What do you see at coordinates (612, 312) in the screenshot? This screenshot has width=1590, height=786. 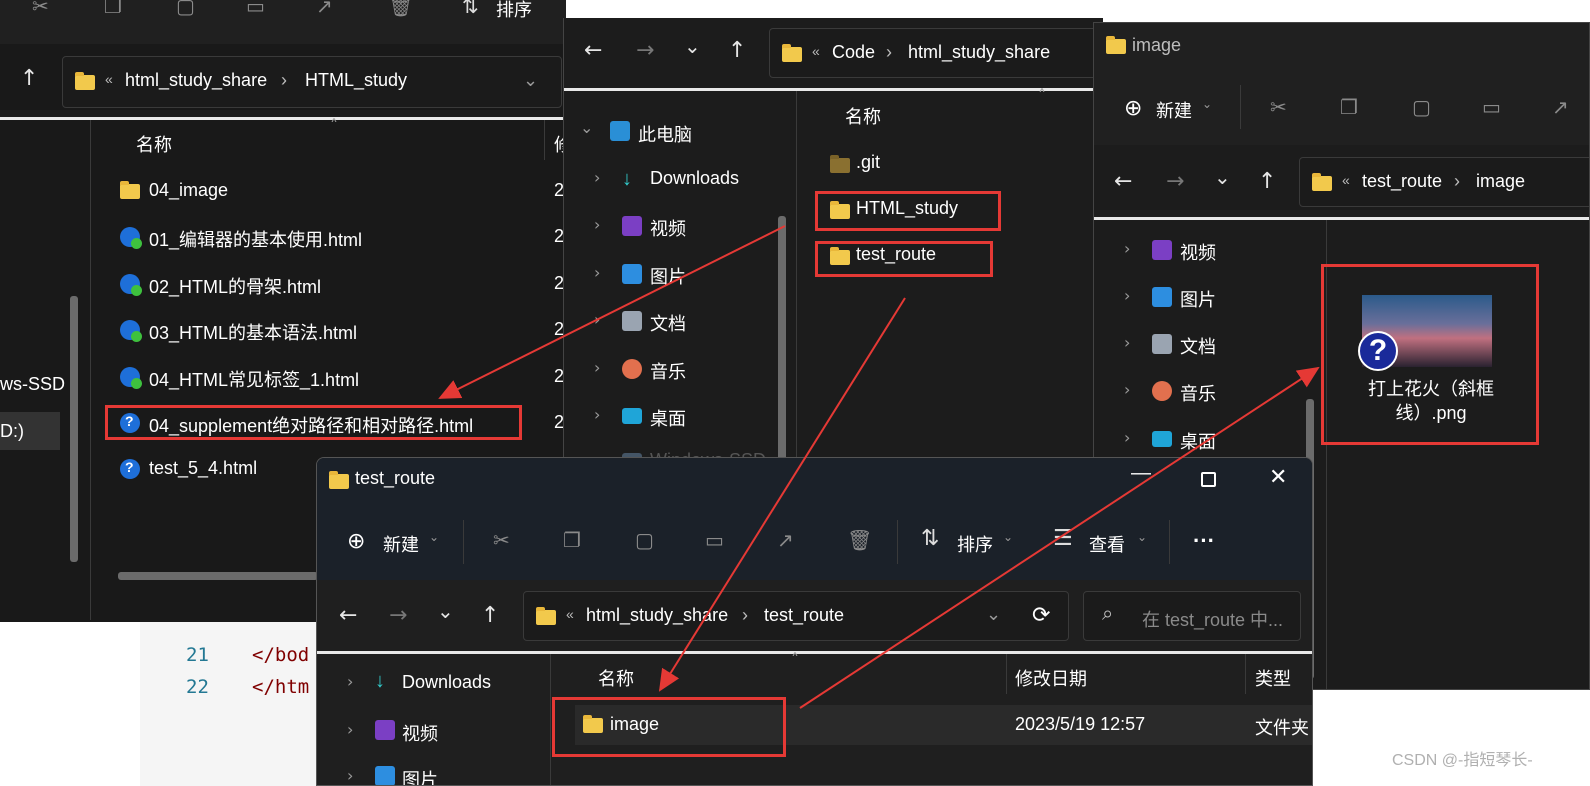 I see `arrow-html-study-to-supplement` at bounding box center [612, 312].